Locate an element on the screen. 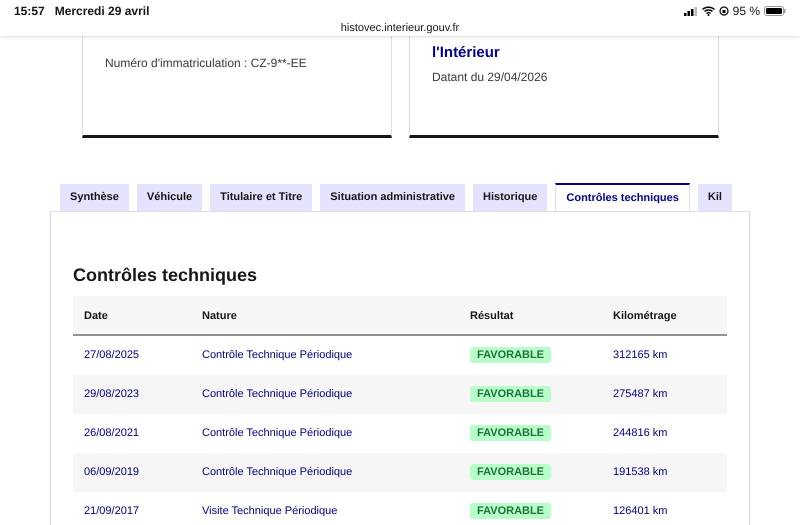  column-header: Résultat is located at coordinates (492, 316).